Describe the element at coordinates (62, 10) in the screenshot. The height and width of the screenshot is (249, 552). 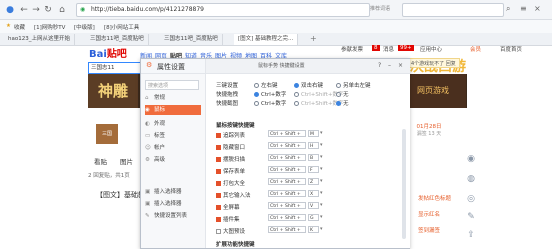
I see `home-icon: ⌂` at that location.